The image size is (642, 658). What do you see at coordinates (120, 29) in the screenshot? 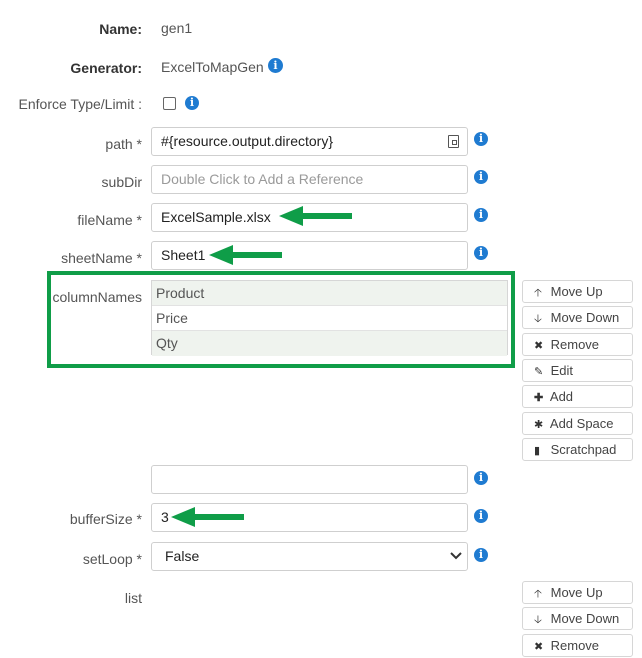
I see `name-label: Name:` at bounding box center [120, 29].